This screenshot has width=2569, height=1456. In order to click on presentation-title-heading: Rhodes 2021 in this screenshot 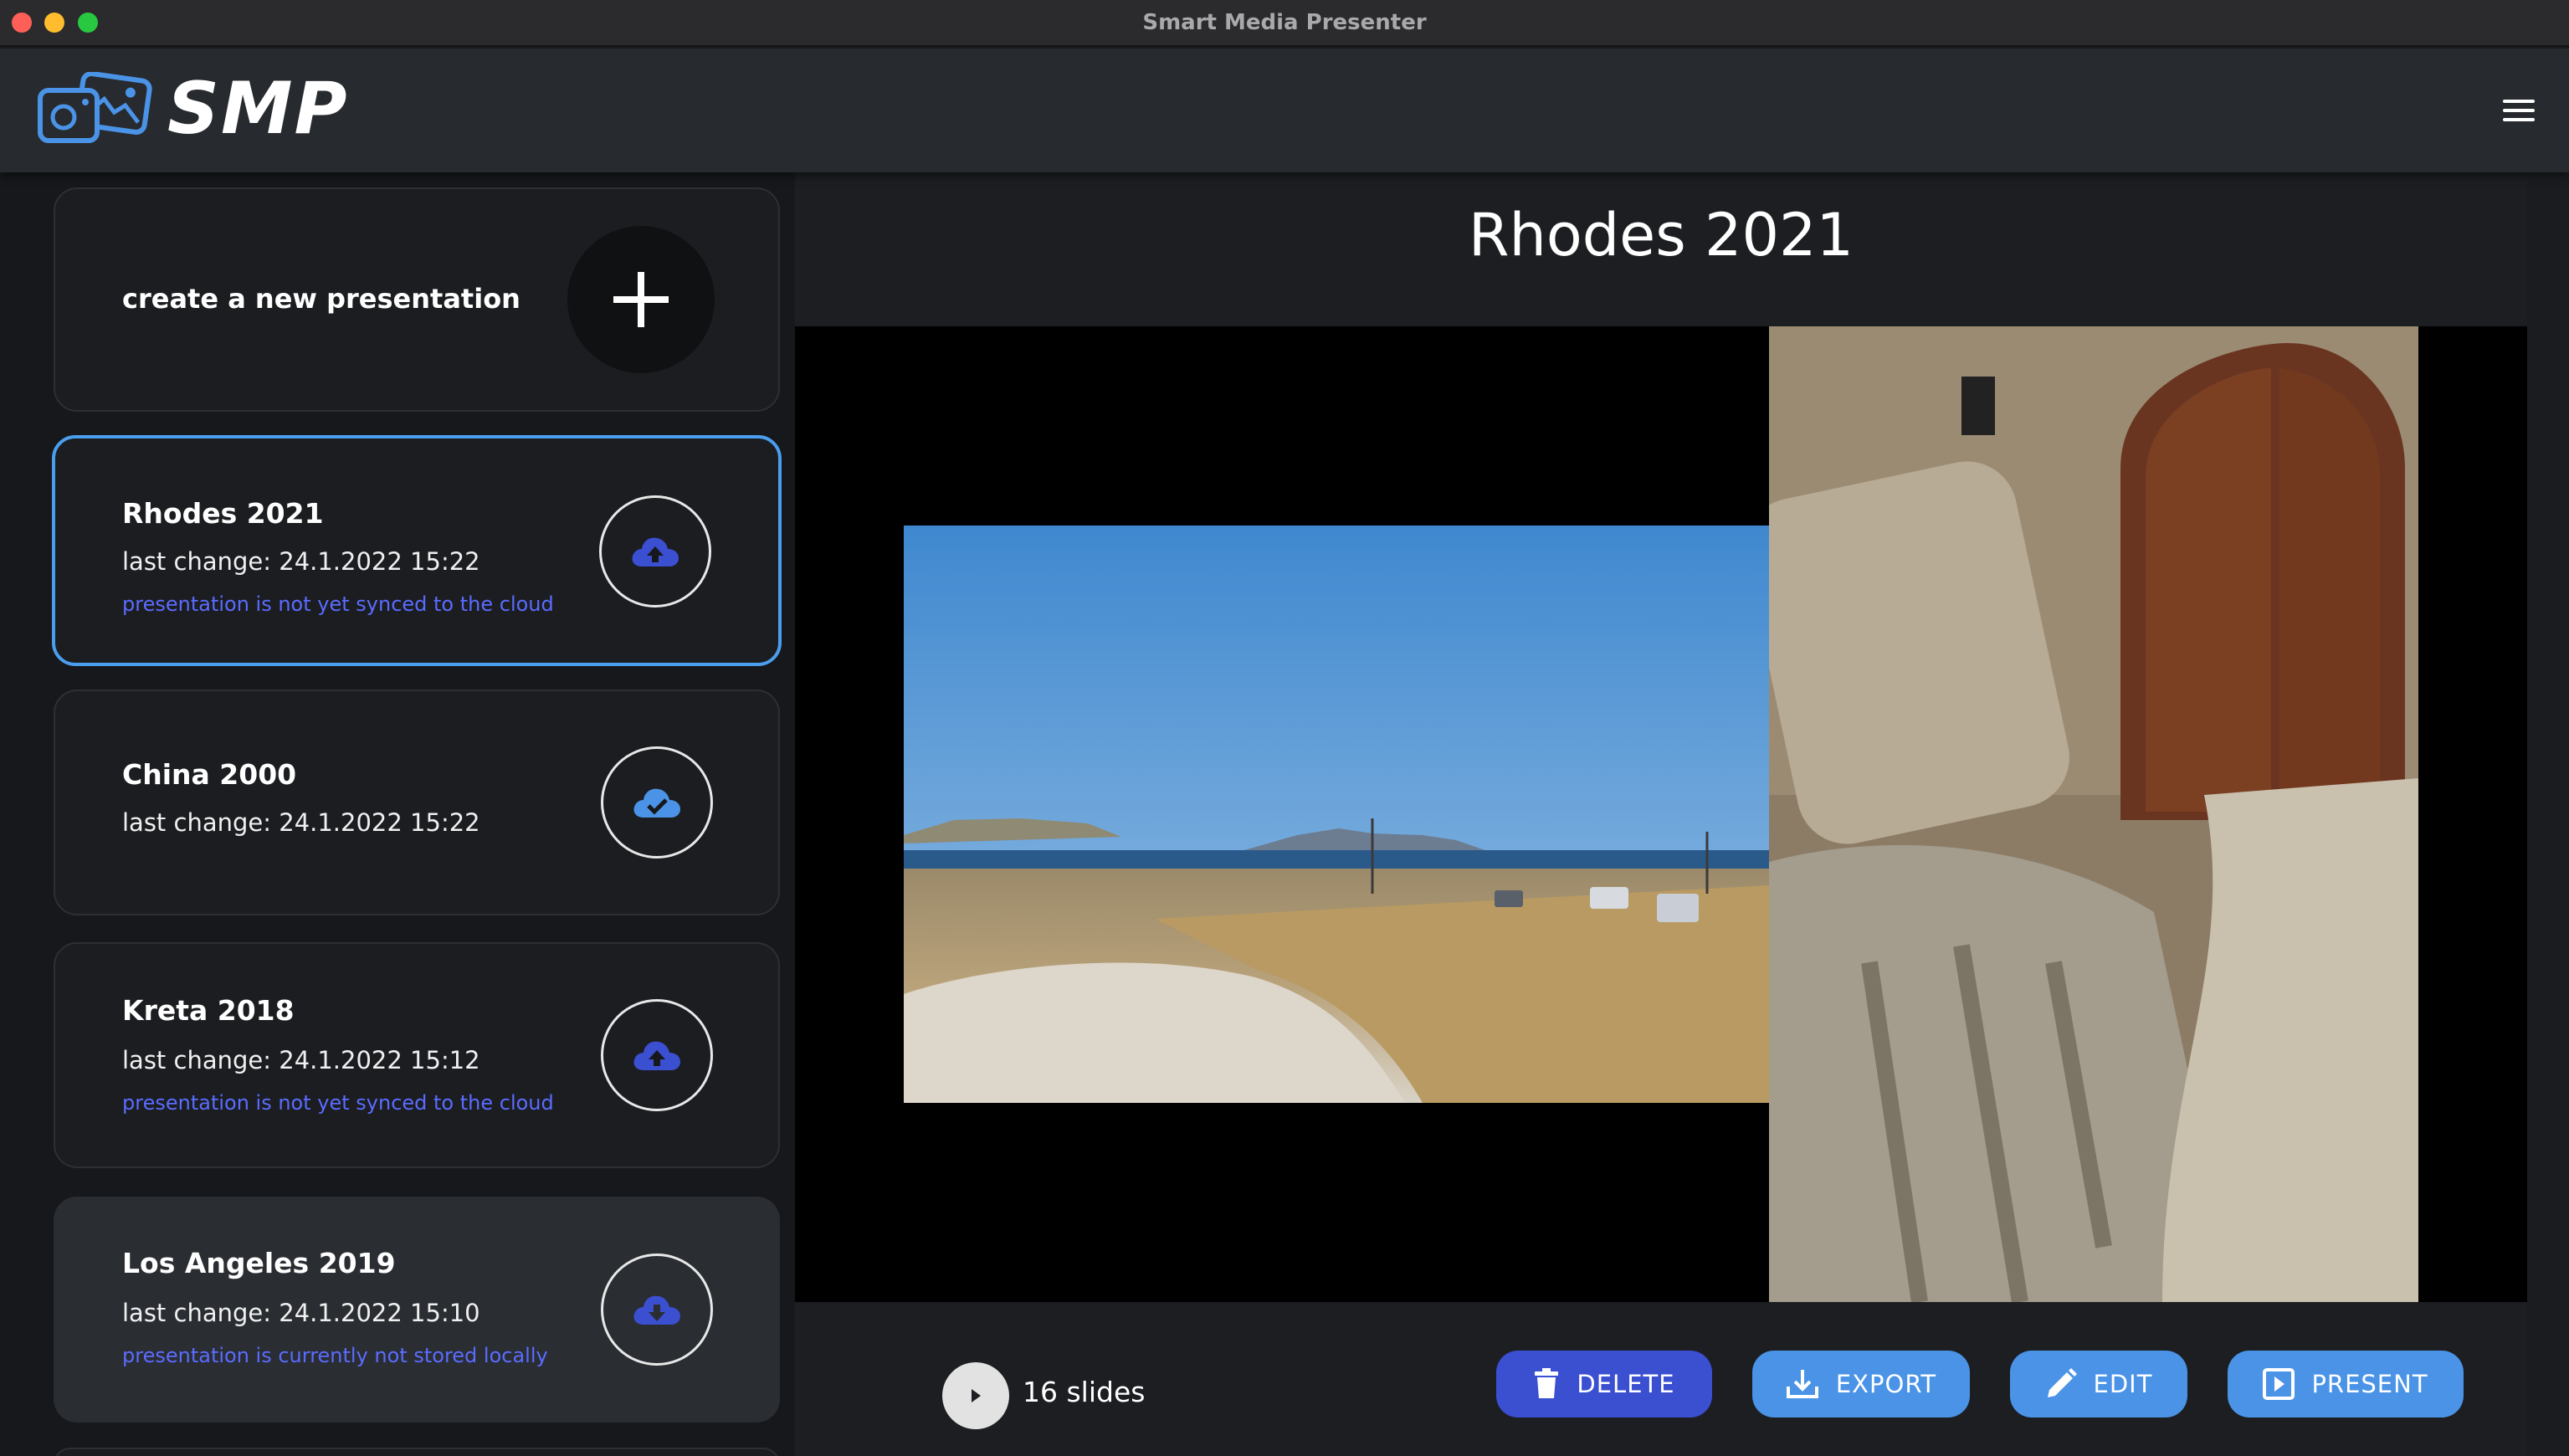, I will do `click(1661, 235)`.